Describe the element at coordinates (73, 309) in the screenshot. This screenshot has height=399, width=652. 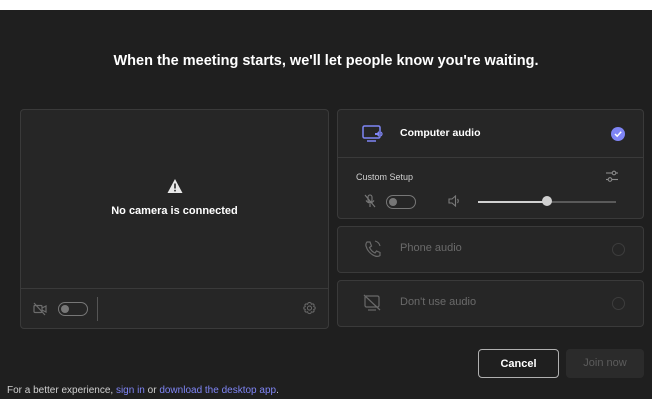
I see `camera-toggle` at that location.